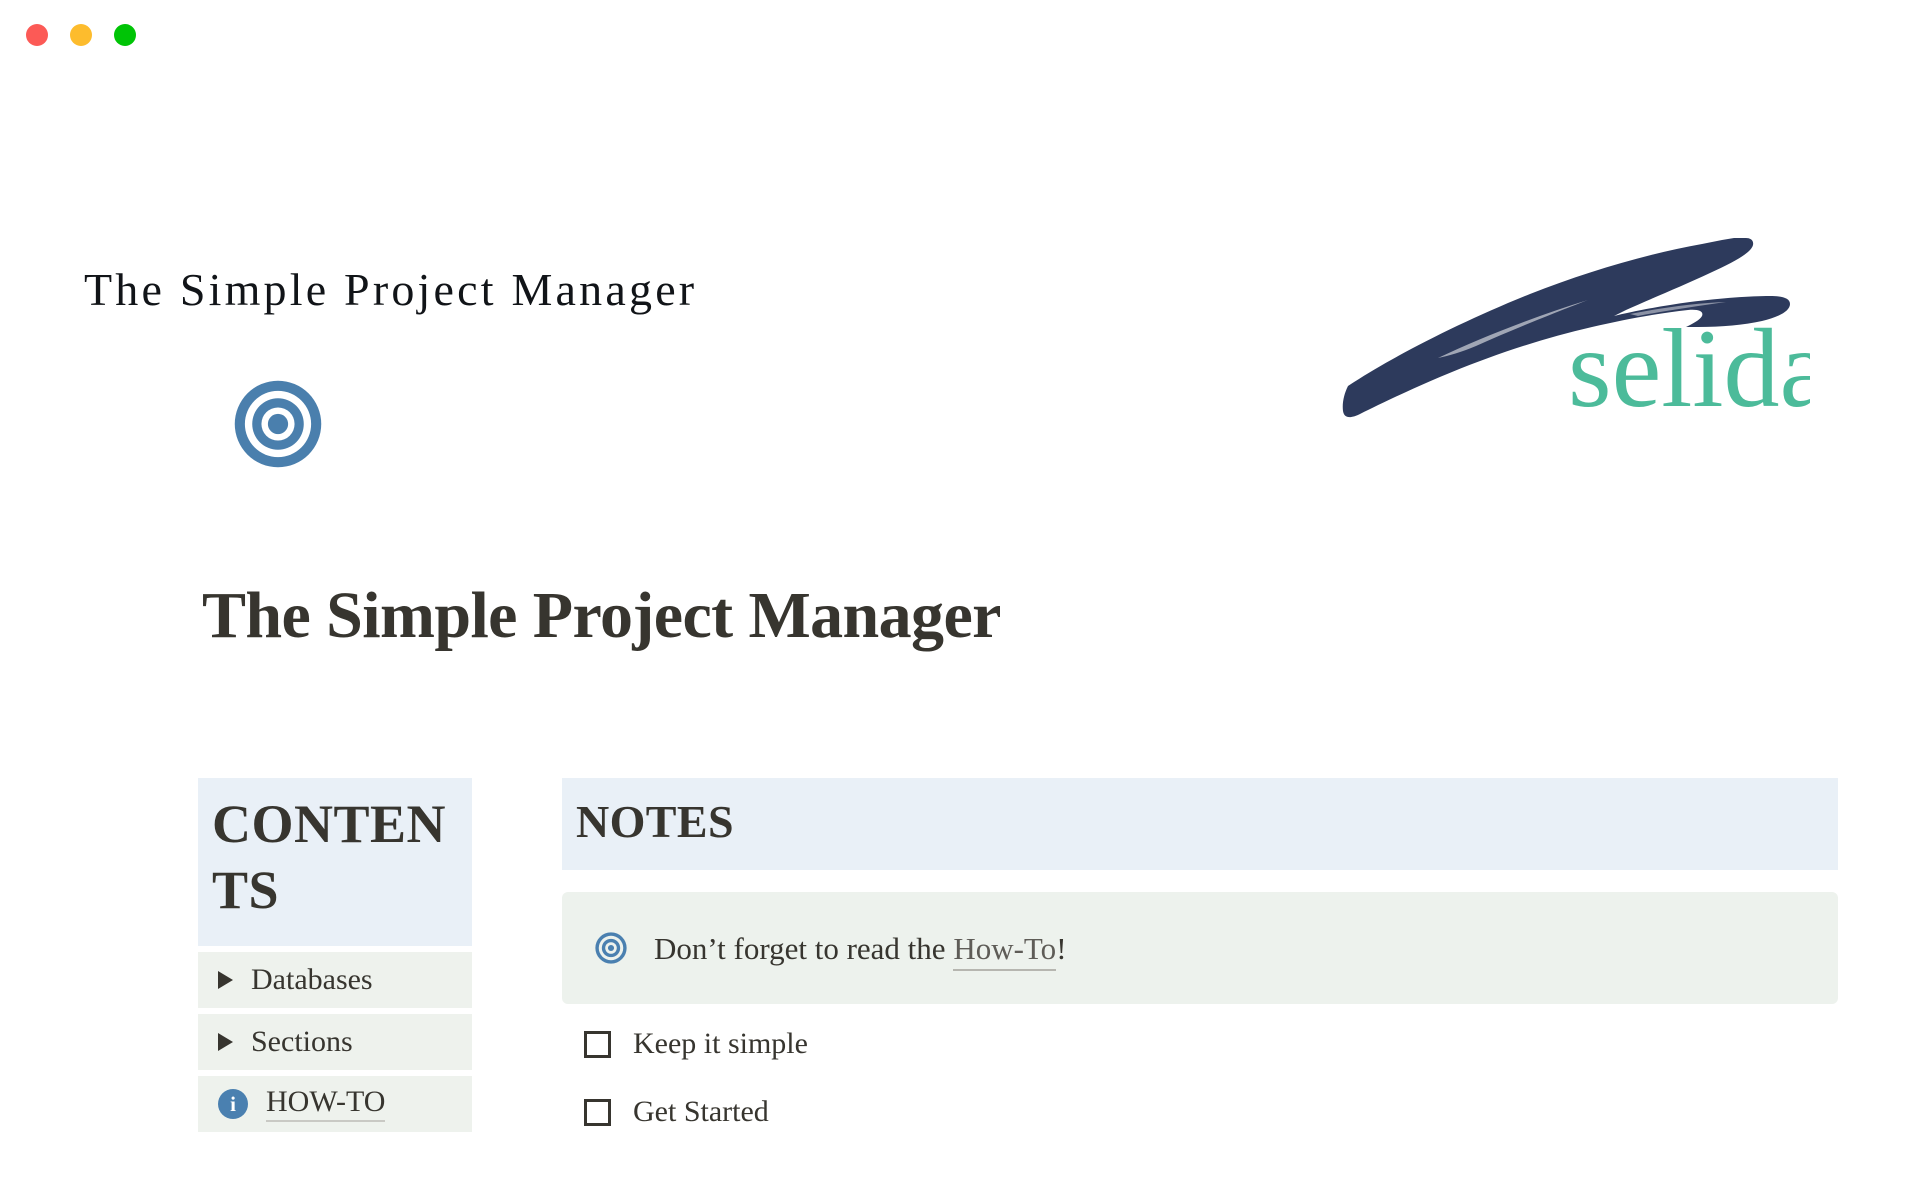 This screenshot has width=1920, height=1200. I want to click on close-button, so click(37, 35).